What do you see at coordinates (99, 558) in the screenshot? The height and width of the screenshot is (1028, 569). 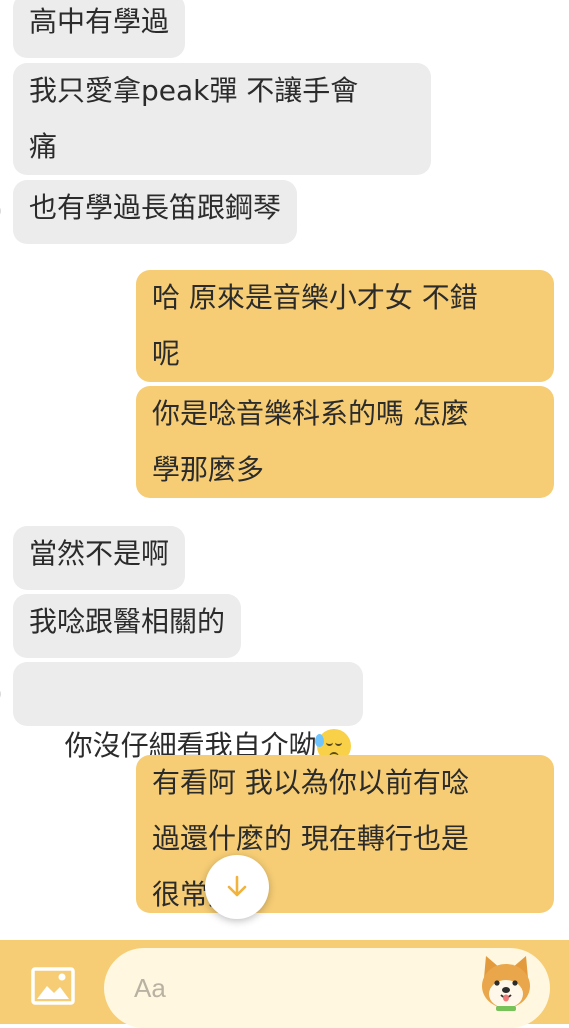 I see `message-incoming: 當然不是啊` at bounding box center [99, 558].